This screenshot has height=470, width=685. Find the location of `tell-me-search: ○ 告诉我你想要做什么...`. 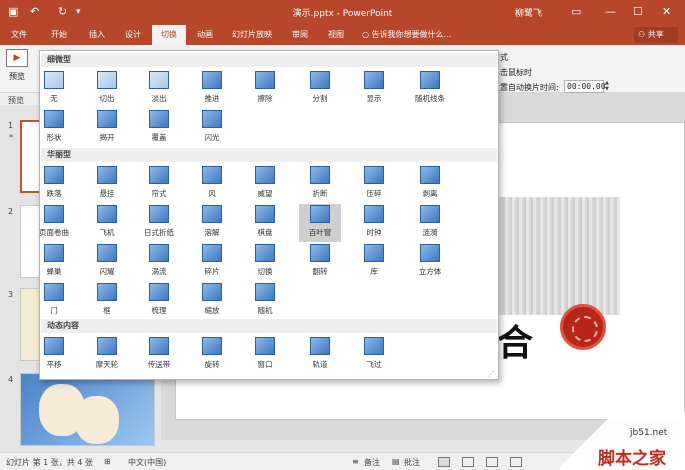

tell-me-search: ○ 告诉我你想要做什么... is located at coordinates (406, 35).